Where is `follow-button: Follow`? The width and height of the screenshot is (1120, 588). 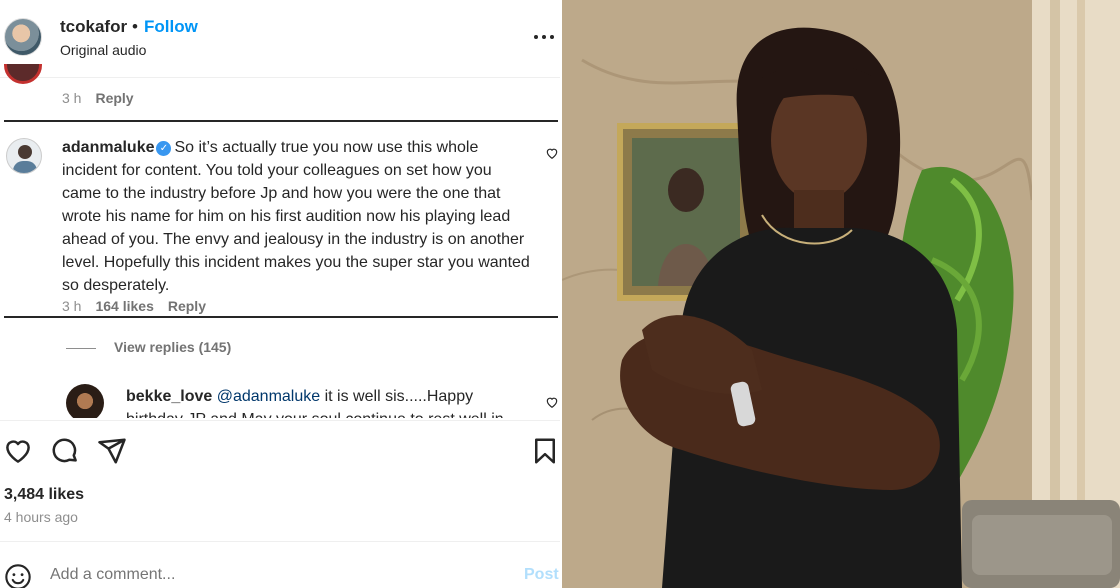 follow-button: Follow is located at coordinates (171, 27).